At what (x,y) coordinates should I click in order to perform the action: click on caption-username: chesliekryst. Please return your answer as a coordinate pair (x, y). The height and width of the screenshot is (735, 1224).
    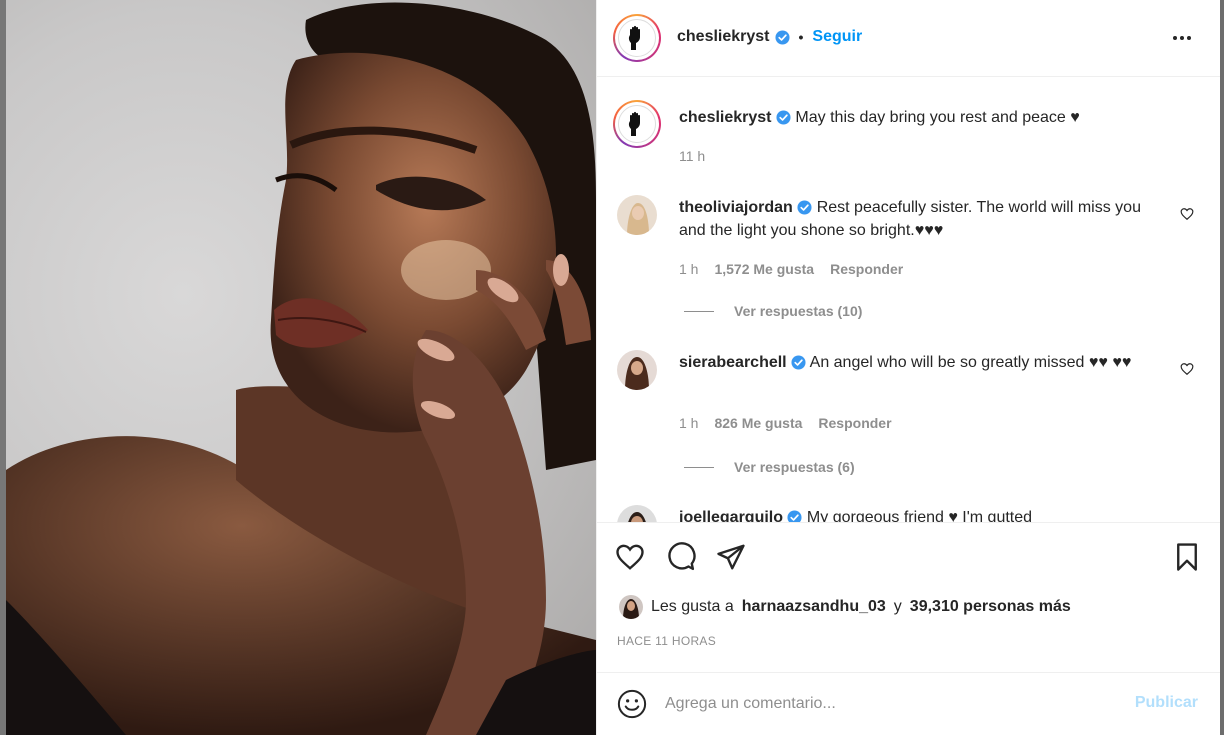
    Looking at the image, I should click on (725, 117).